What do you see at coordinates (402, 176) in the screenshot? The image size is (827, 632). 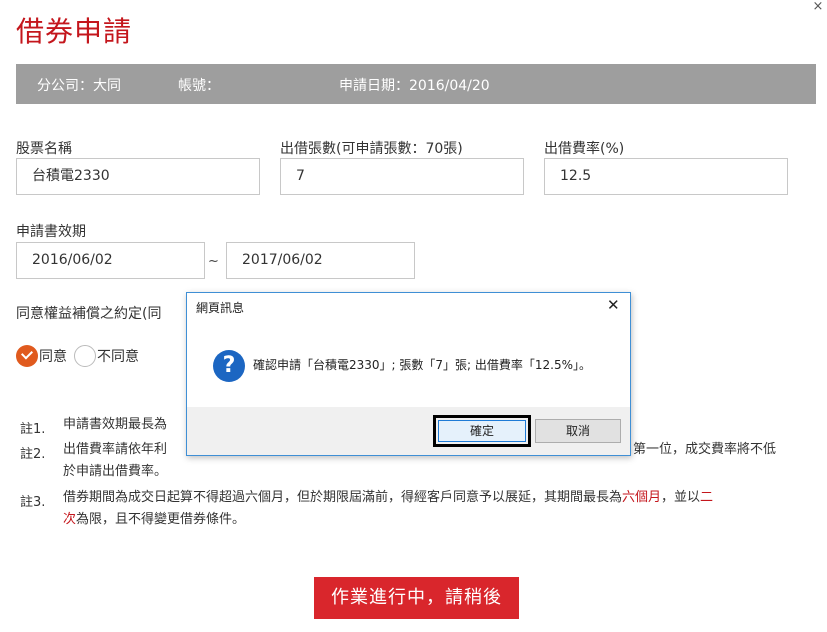 I see `lend-qty-field: 7` at bounding box center [402, 176].